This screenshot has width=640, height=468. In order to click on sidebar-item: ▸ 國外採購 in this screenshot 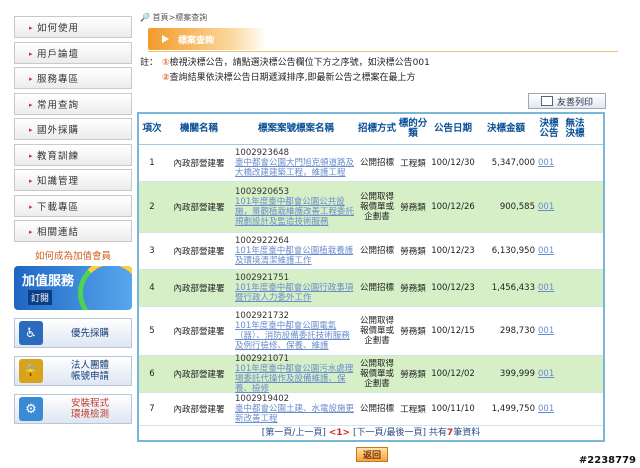, I will do `click(73, 129)`.